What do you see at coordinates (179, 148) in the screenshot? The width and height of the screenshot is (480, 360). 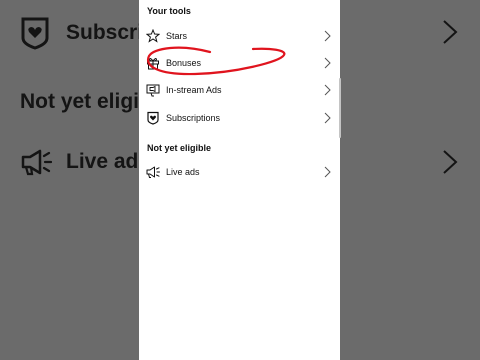 I see `not-eligible-heading: Not yet eligible` at bounding box center [179, 148].